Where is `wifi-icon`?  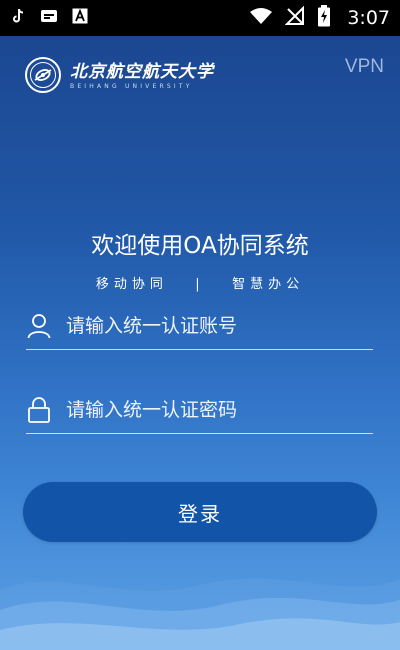 wifi-icon is located at coordinates (261, 18).